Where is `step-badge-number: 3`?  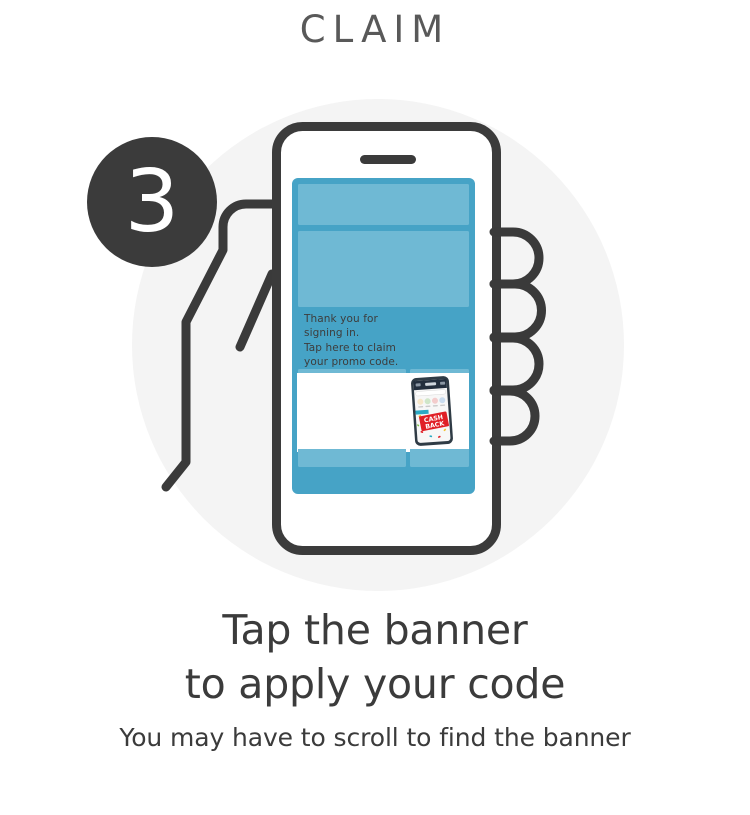 step-badge-number: 3 is located at coordinates (152, 202).